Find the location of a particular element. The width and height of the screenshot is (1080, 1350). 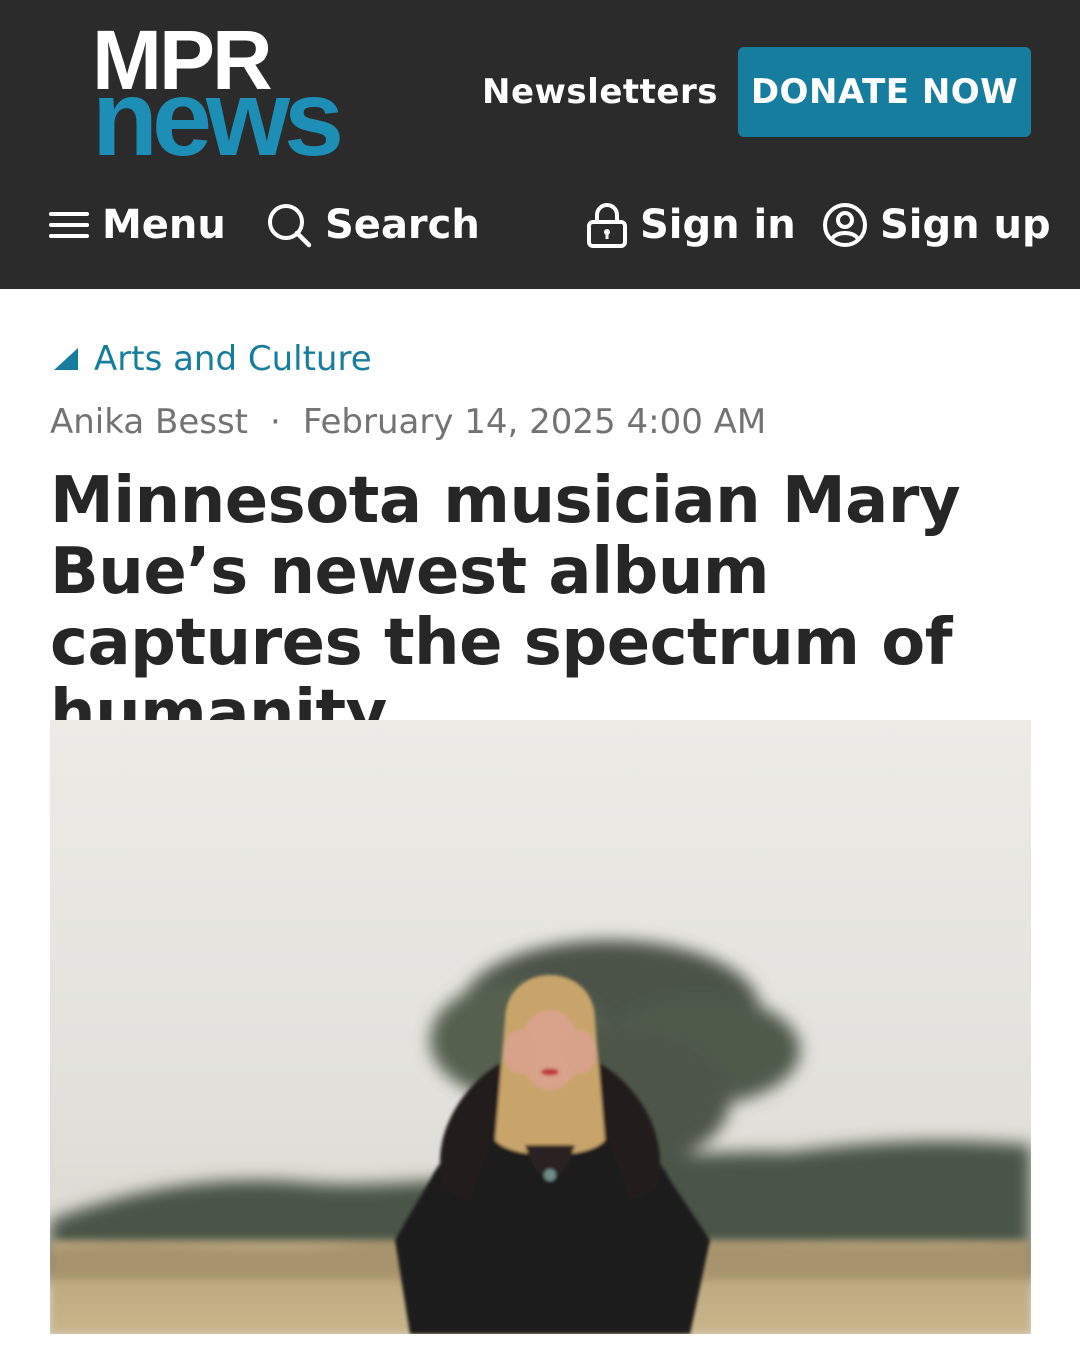

category-label: Arts and Culture is located at coordinates (233, 359).